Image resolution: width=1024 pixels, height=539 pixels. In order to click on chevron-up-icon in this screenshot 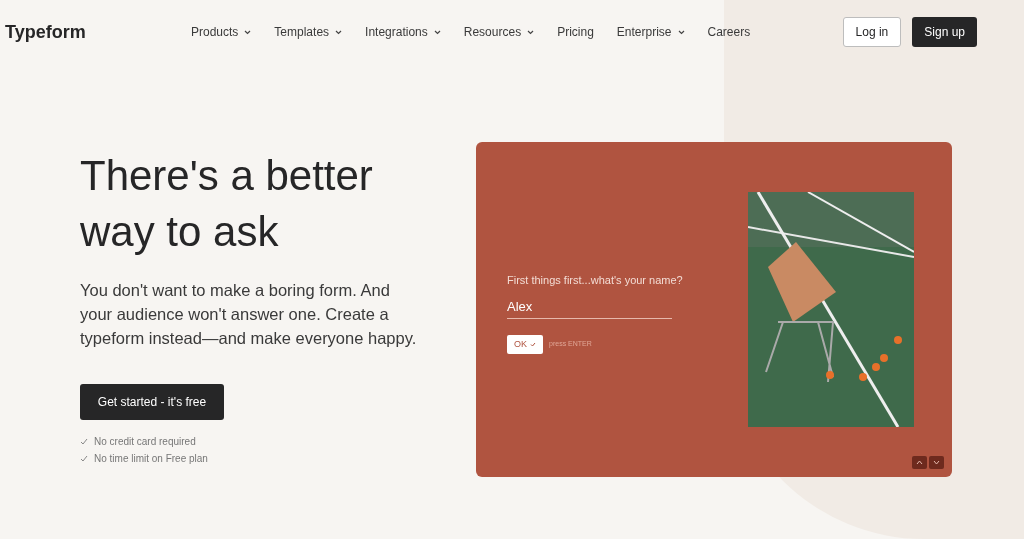, I will do `click(919, 462)`.